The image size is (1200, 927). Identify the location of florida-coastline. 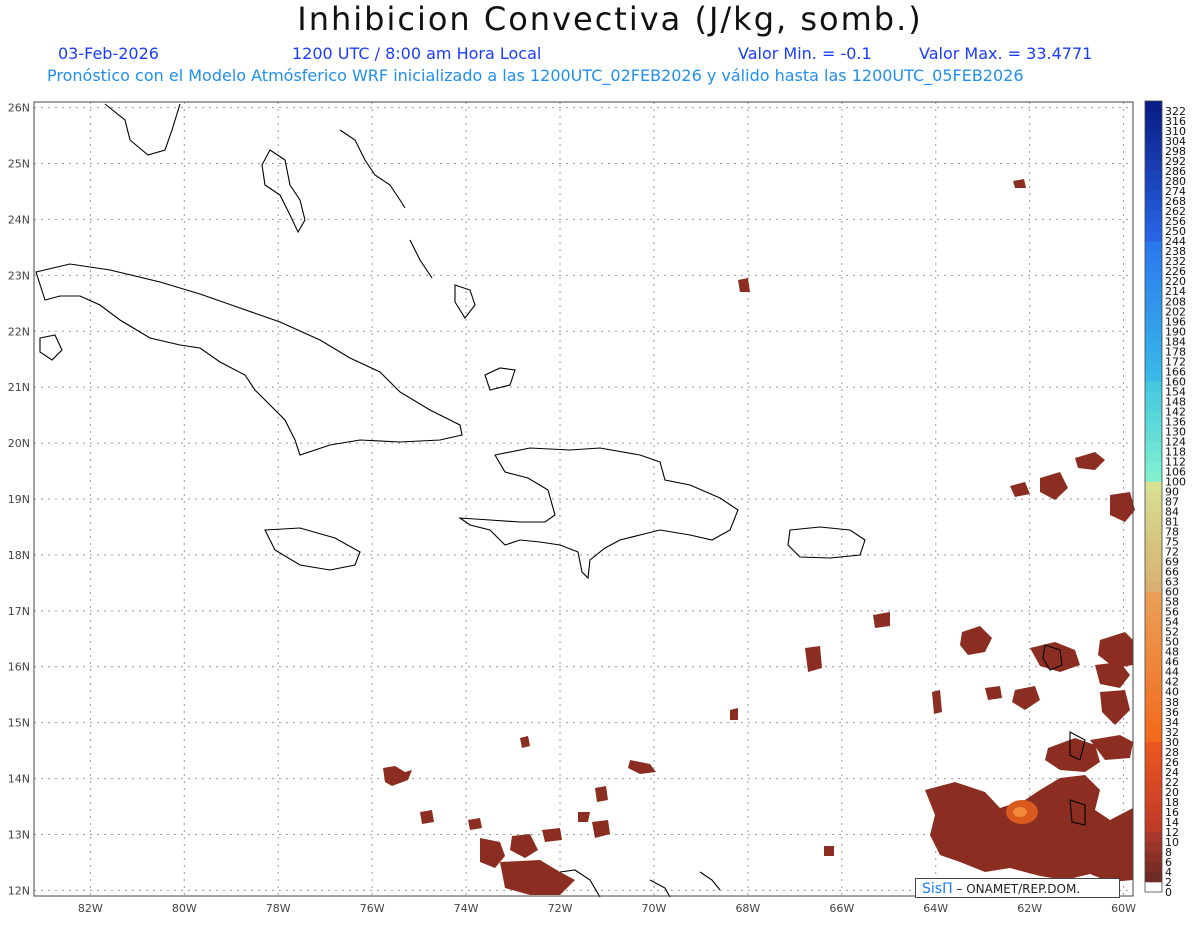
(142, 129).